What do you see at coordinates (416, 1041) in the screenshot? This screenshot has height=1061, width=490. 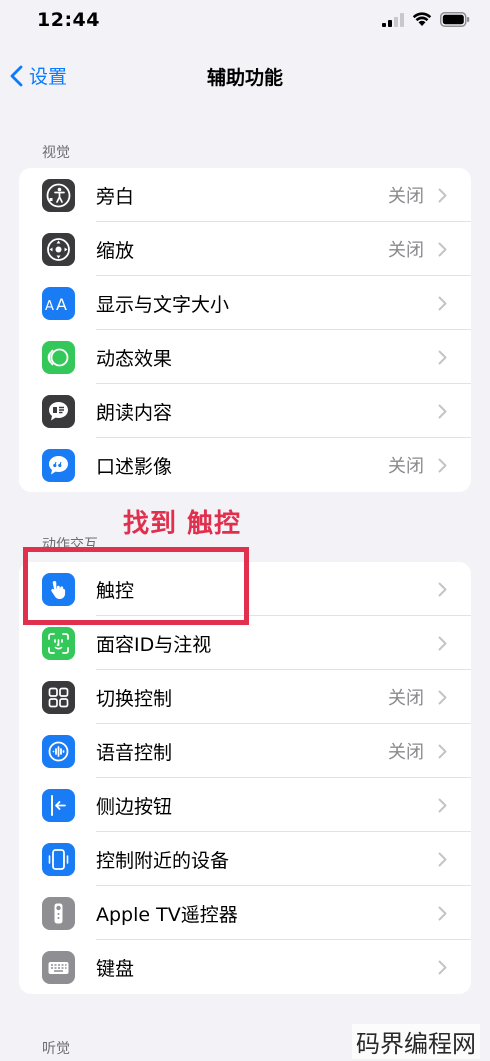 I see `watermark: 码界编程网` at bounding box center [416, 1041].